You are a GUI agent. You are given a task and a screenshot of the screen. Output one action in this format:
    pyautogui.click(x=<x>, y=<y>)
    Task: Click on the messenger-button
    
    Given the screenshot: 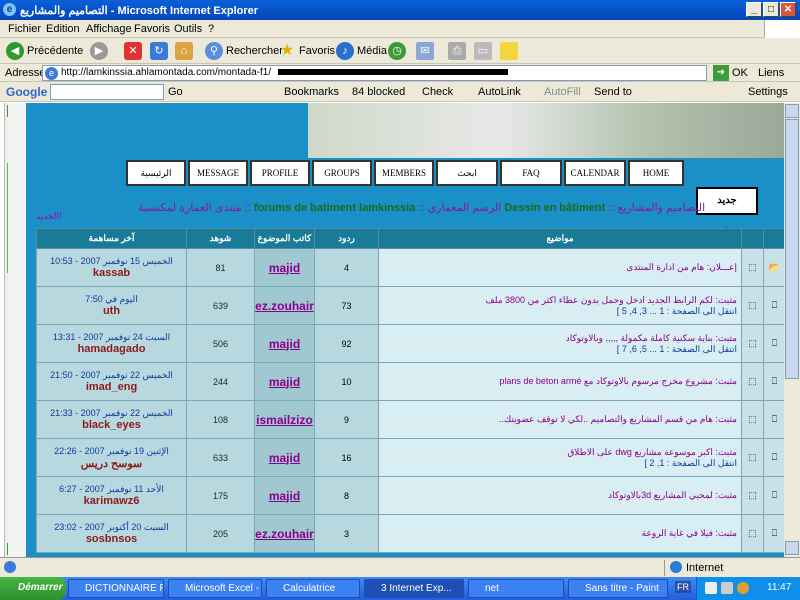 What is the action you would take?
    pyautogui.click(x=509, y=51)
    